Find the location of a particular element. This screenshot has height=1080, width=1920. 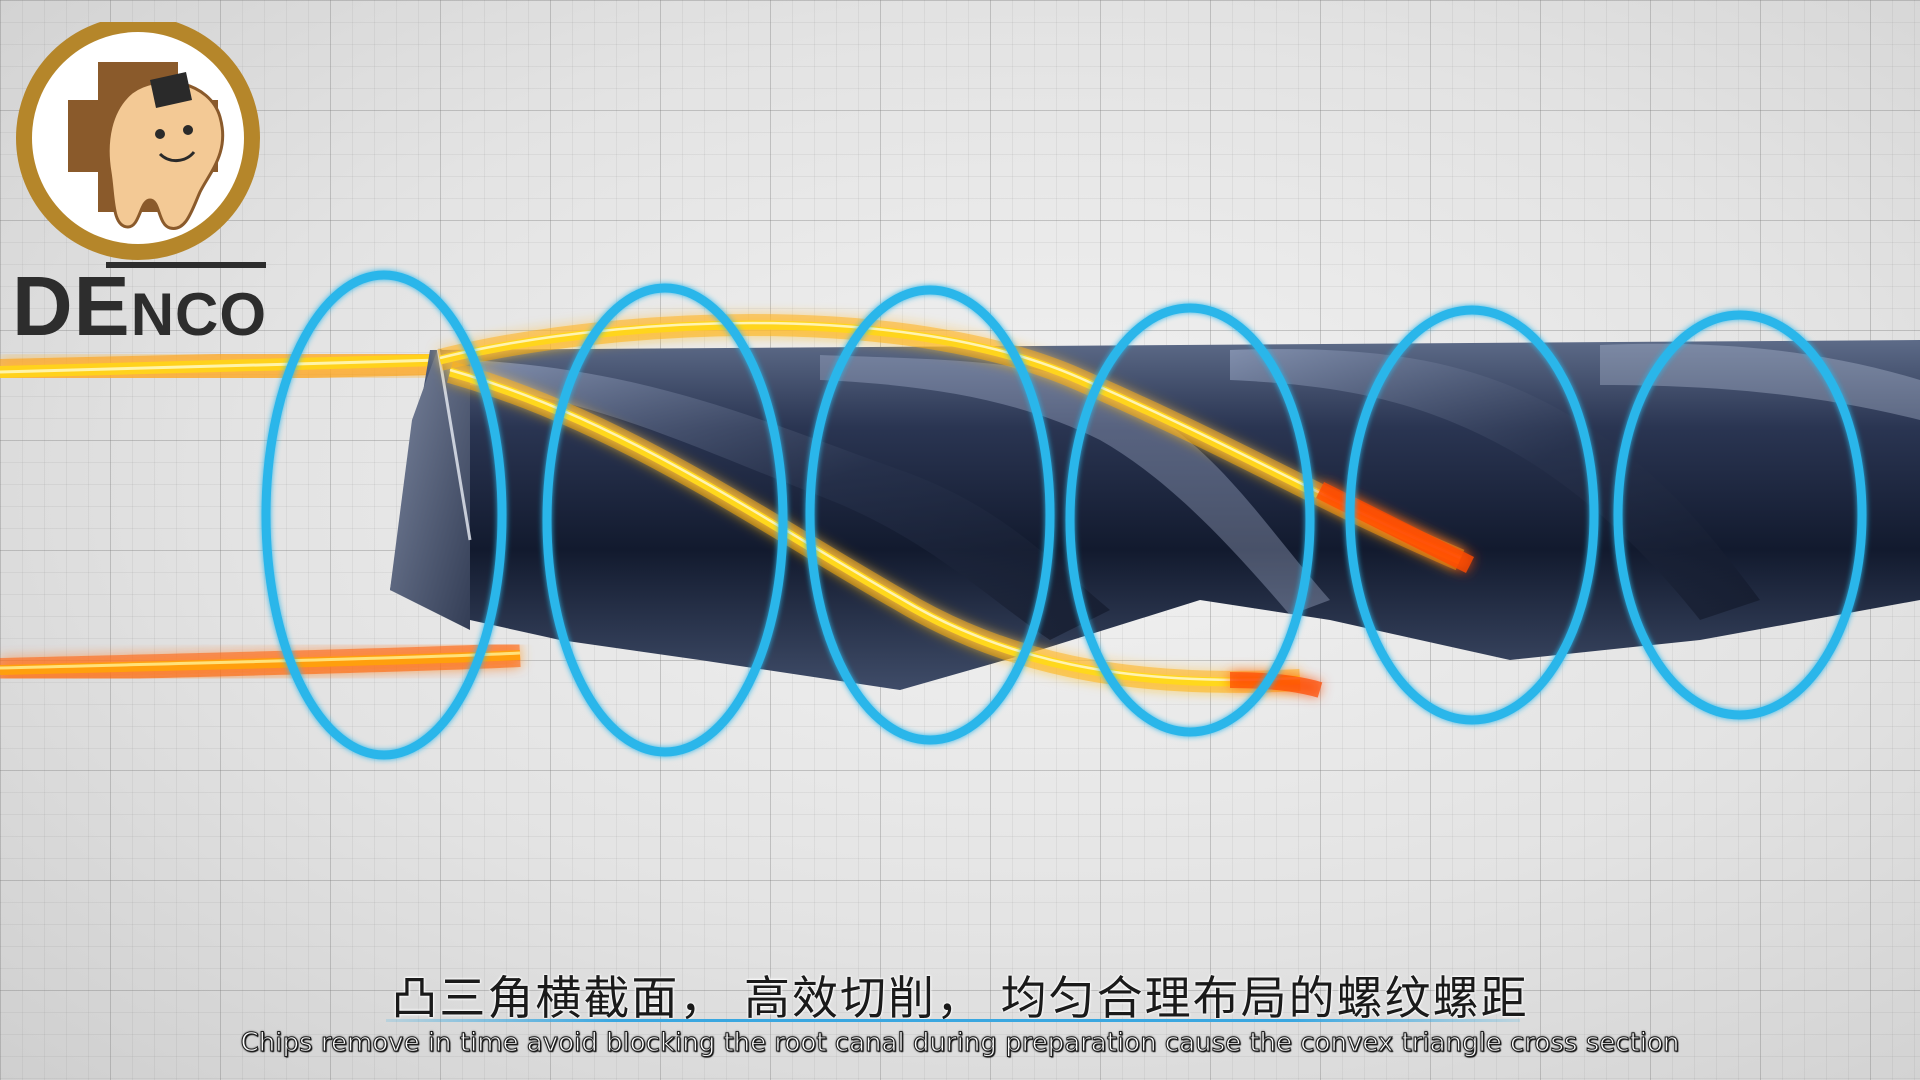

chip-stream-lower-left is located at coordinates (260, 662).